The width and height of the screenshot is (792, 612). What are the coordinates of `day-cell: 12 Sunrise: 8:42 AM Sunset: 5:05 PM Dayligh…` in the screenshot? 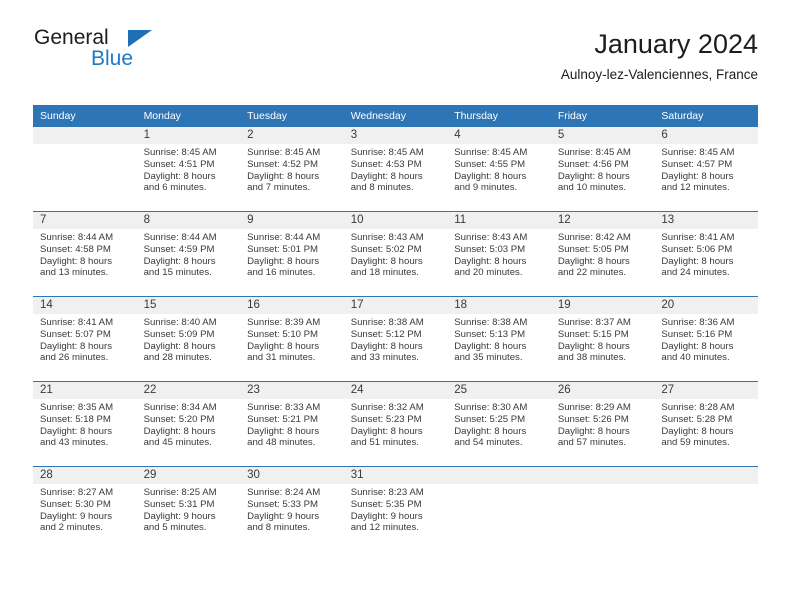 It's located at (602, 254).